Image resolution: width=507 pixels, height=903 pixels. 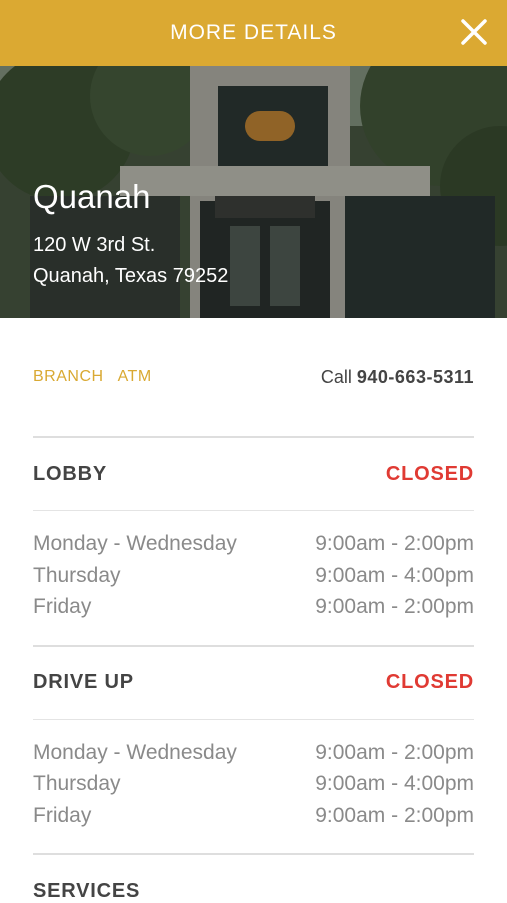 What do you see at coordinates (131, 276) in the screenshot?
I see `address-line-2: Quanah, Texas 79252` at bounding box center [131, 276].